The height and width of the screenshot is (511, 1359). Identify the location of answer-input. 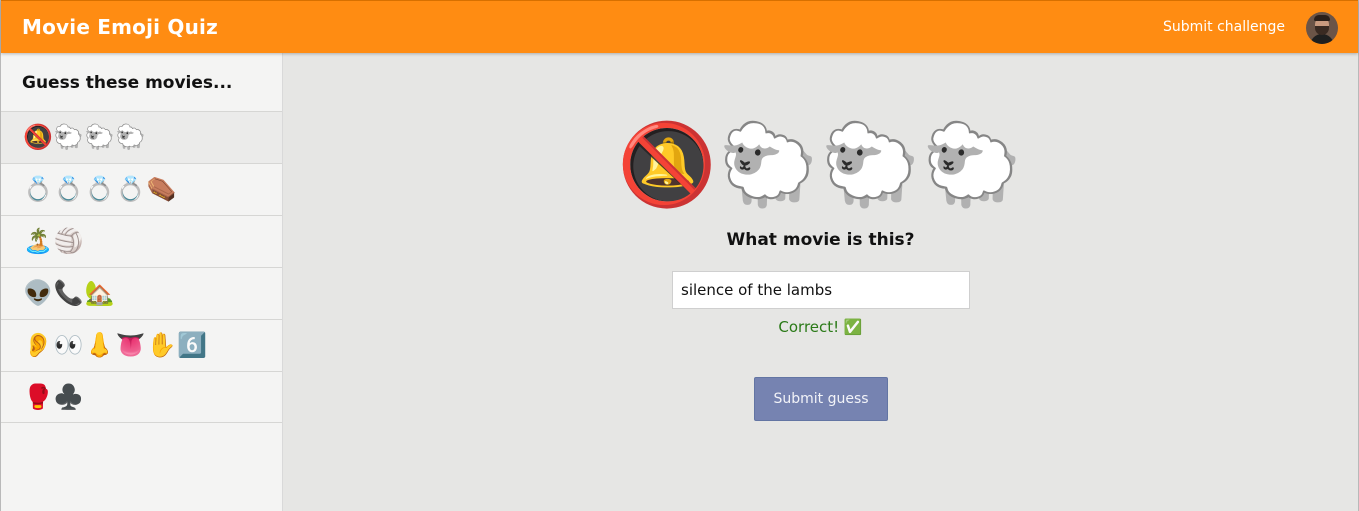
(821, 290).